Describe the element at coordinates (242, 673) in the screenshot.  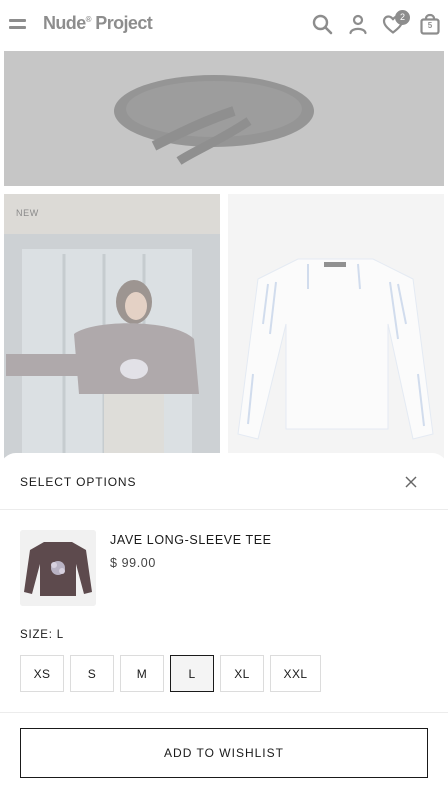
I see `size-option-xl: XL` at that location.